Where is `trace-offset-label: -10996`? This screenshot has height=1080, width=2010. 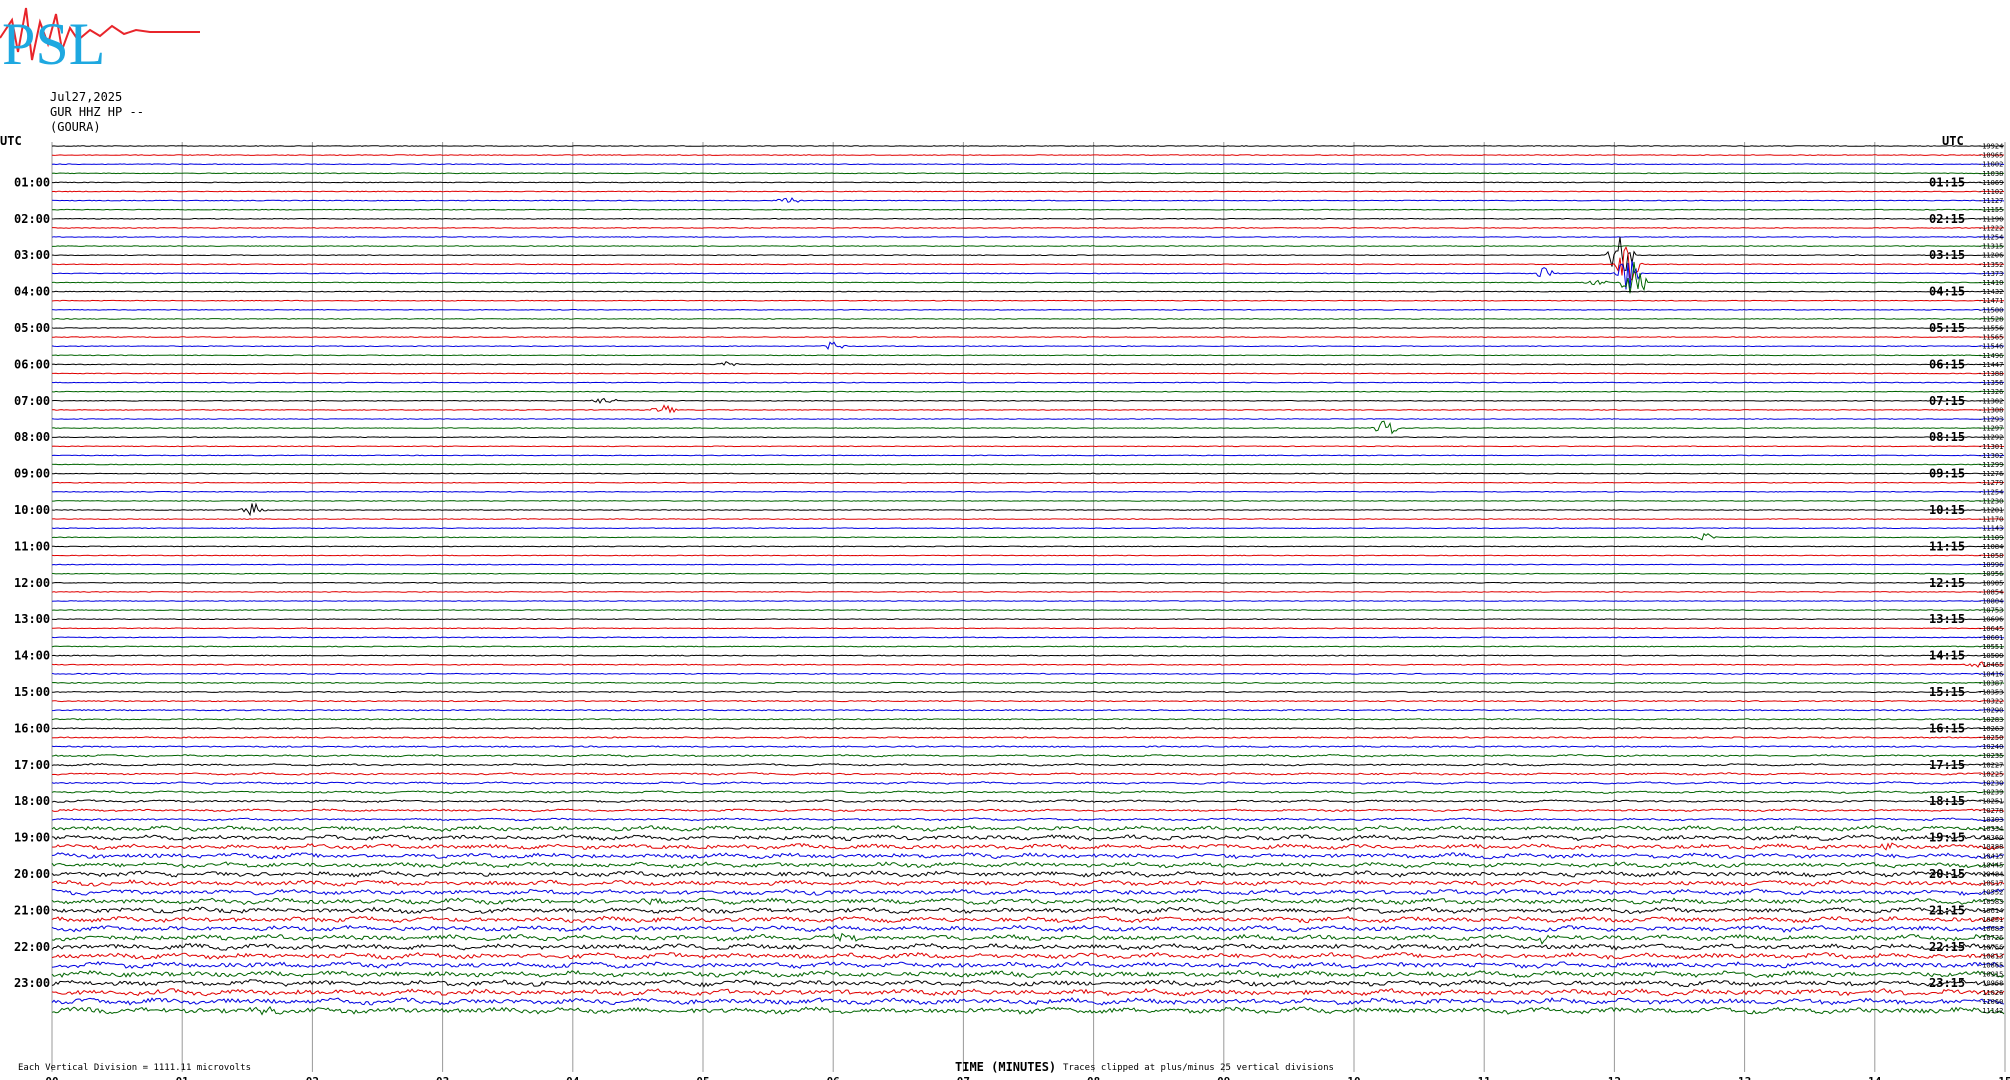 trace-offset-label: -10996 is located at coordinates (1990, 565).